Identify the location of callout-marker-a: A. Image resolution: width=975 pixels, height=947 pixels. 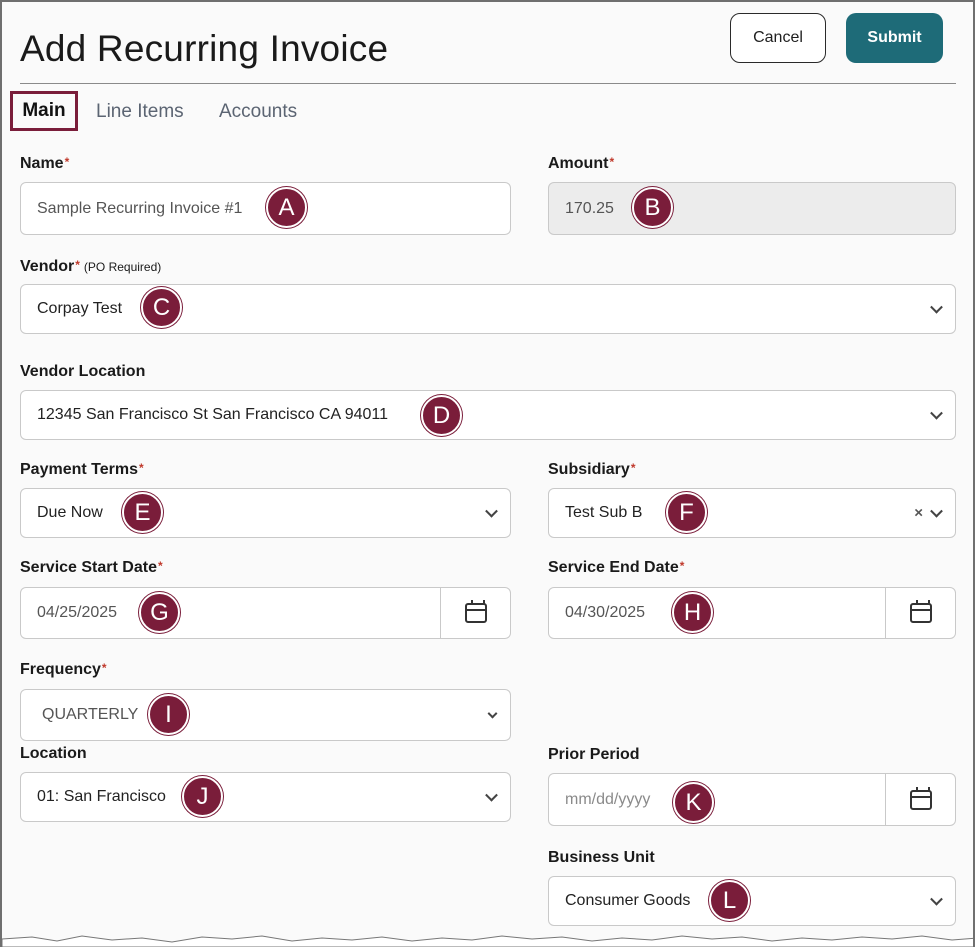
(286, 207).